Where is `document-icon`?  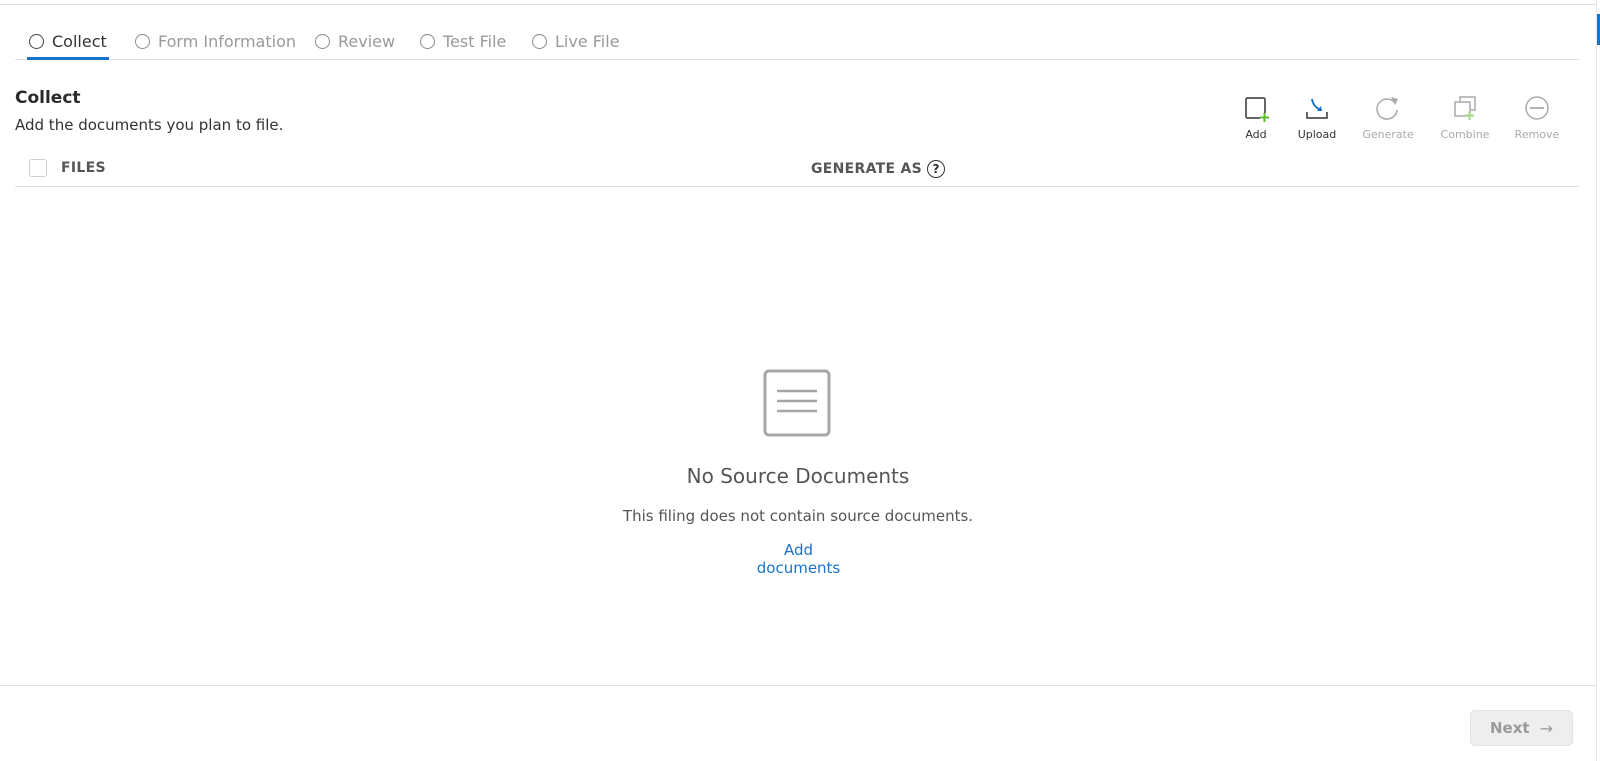 document-icon is located at coordinates (797, 403).